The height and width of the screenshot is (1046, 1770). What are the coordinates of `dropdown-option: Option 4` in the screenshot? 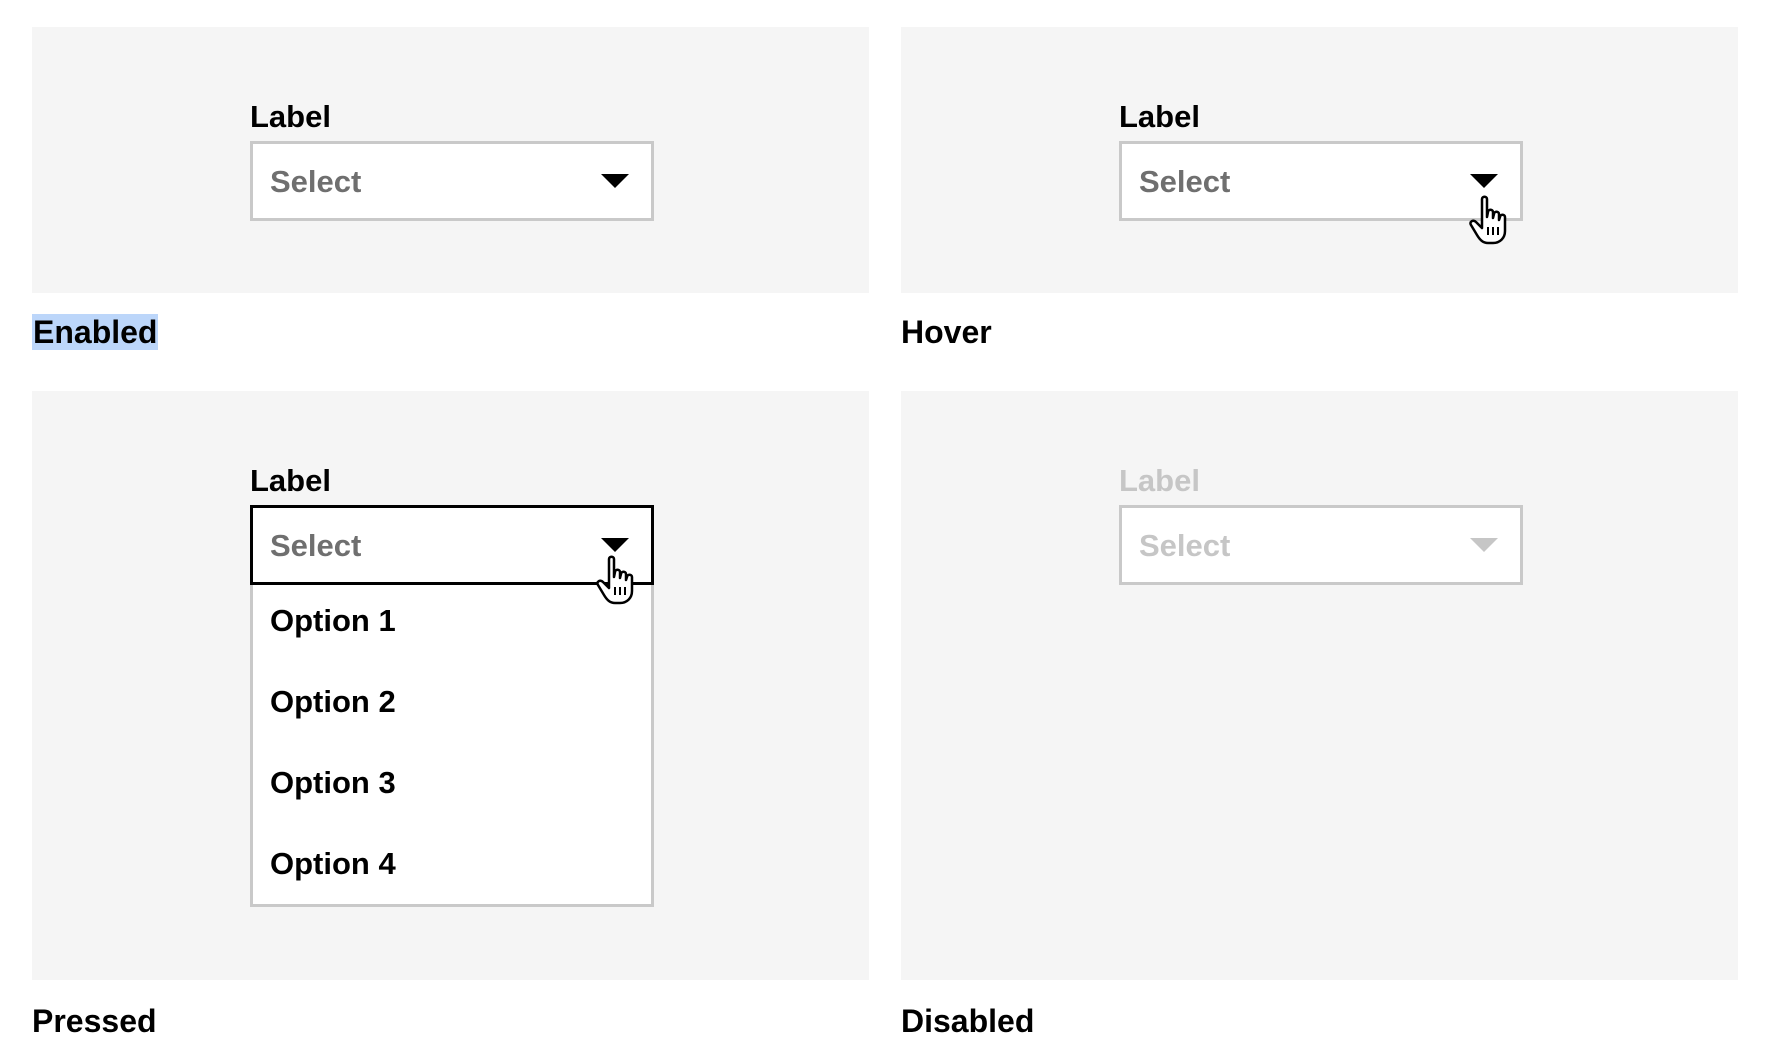 It's located at (333, 864).